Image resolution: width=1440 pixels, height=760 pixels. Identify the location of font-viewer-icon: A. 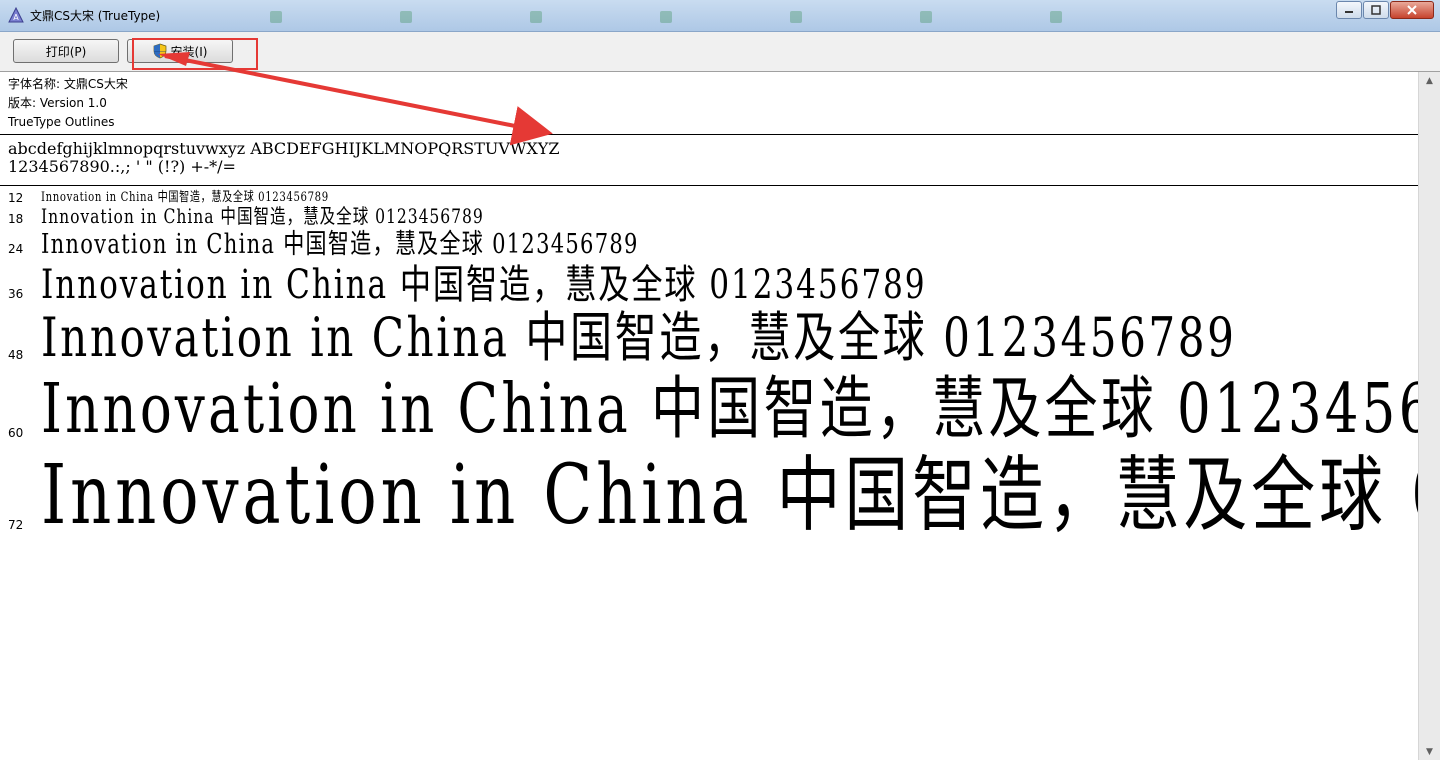
(16, 15).